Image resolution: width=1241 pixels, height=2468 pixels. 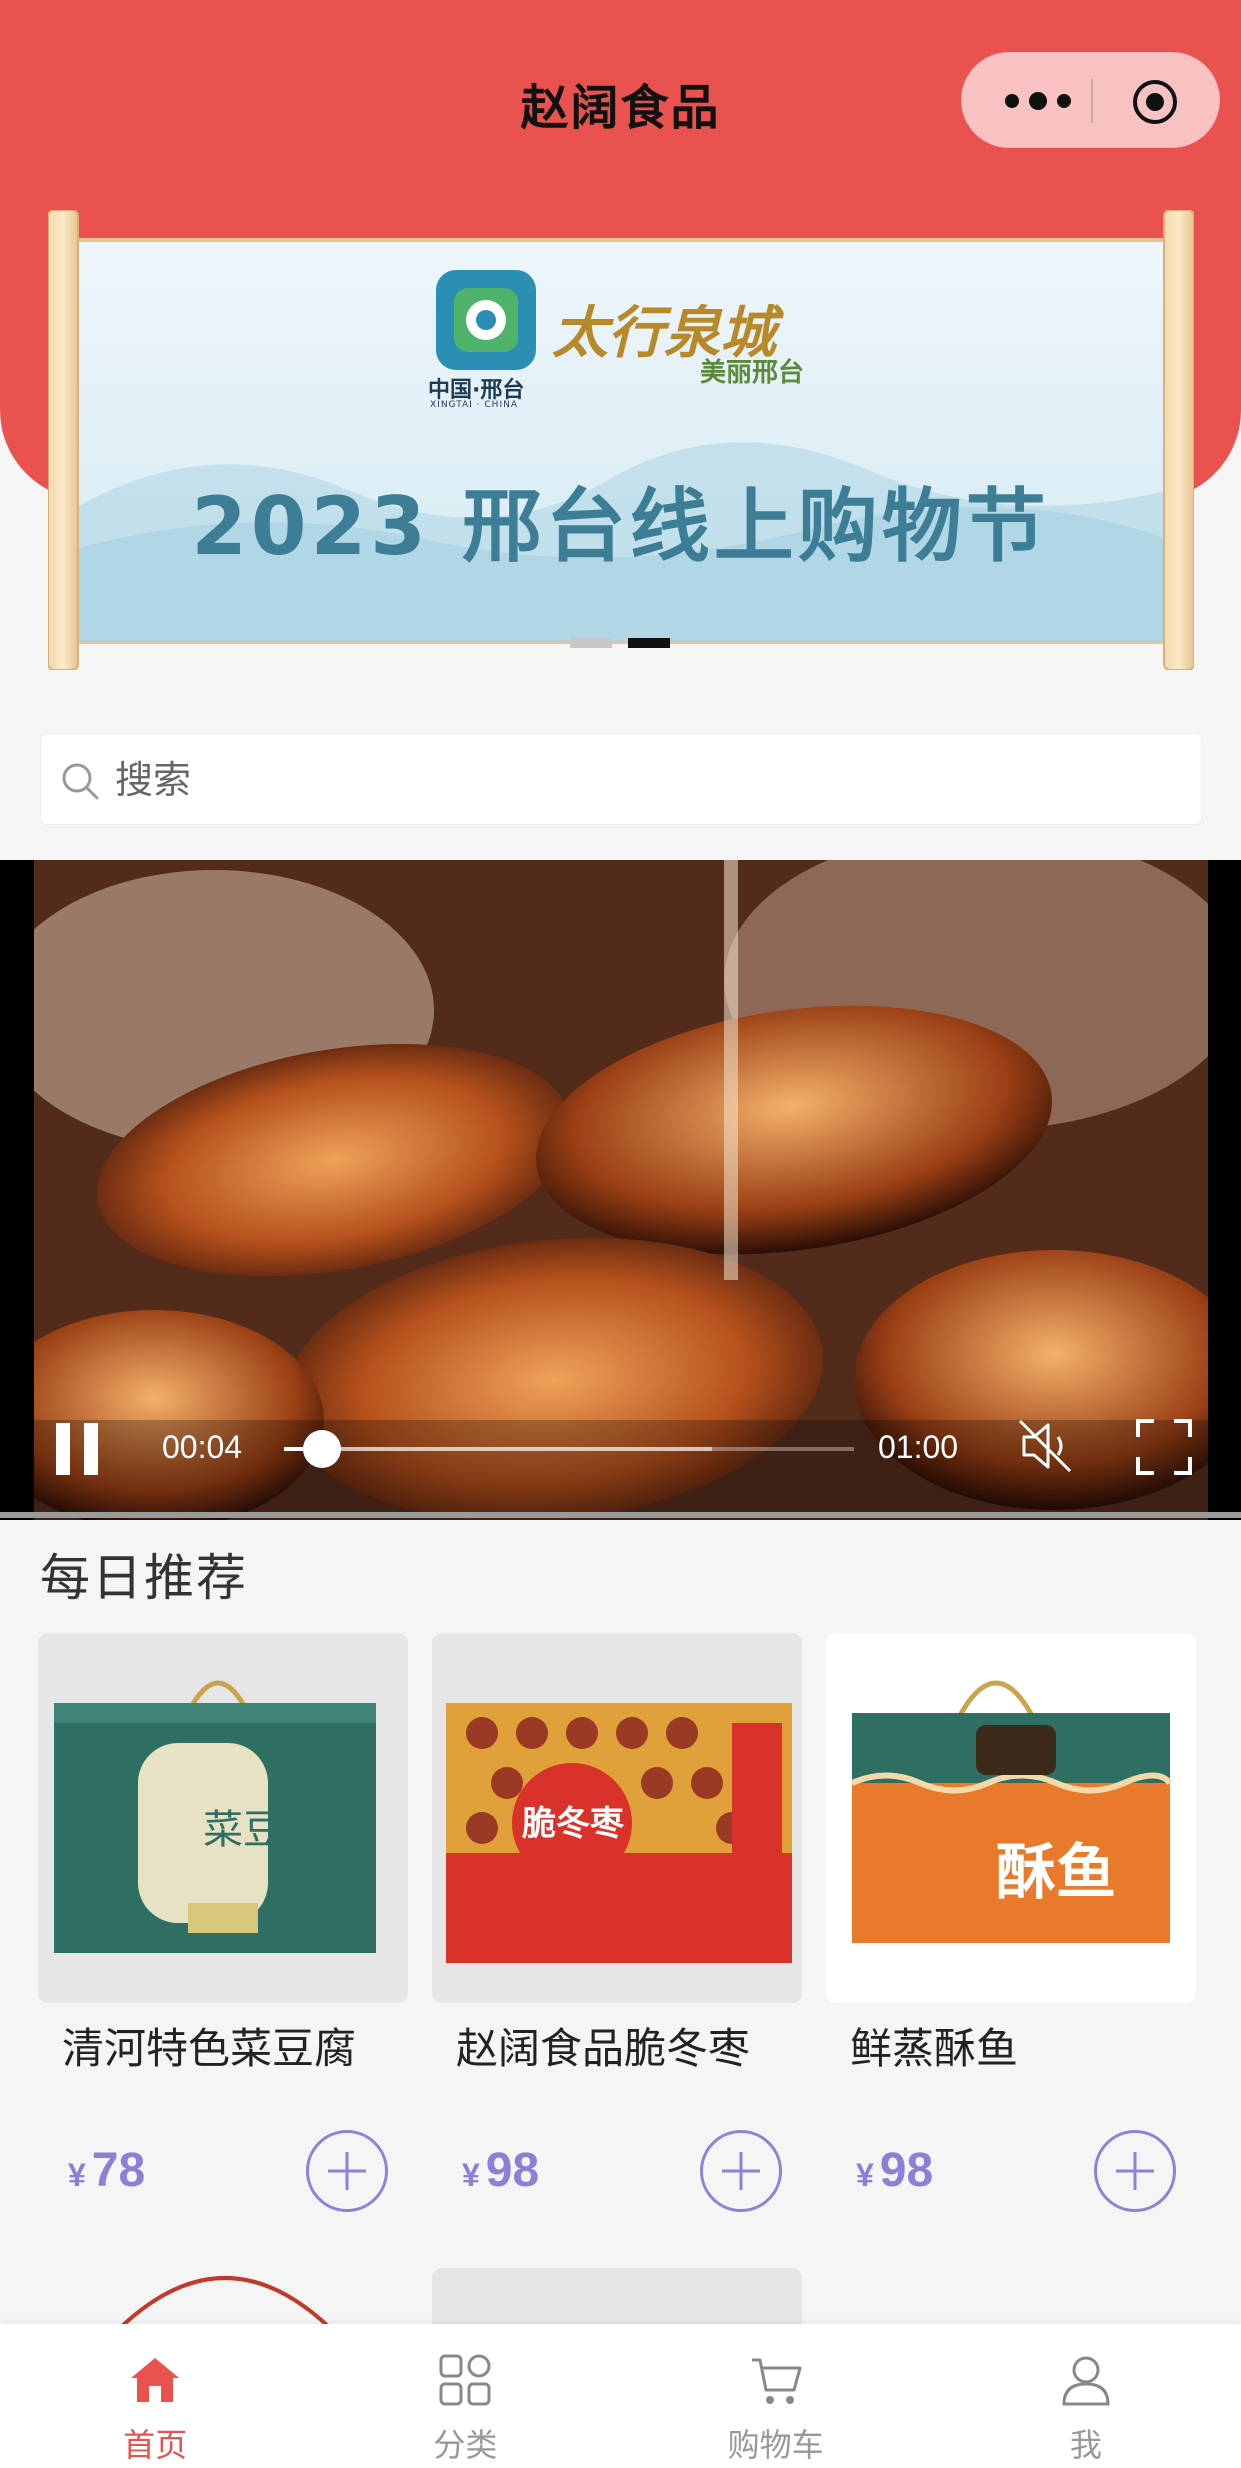 What do you see at coordinates (620, 526) in the screenshot?
I see `banner-headline: 2023 邢台线上购物节` at bounding box center [620, 526].